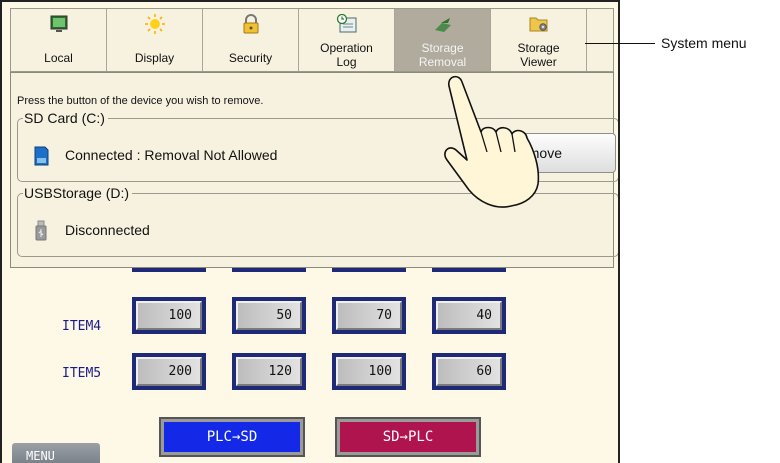  I want to click on tab-storage-removal: Storage Removal, so click(443, 40).